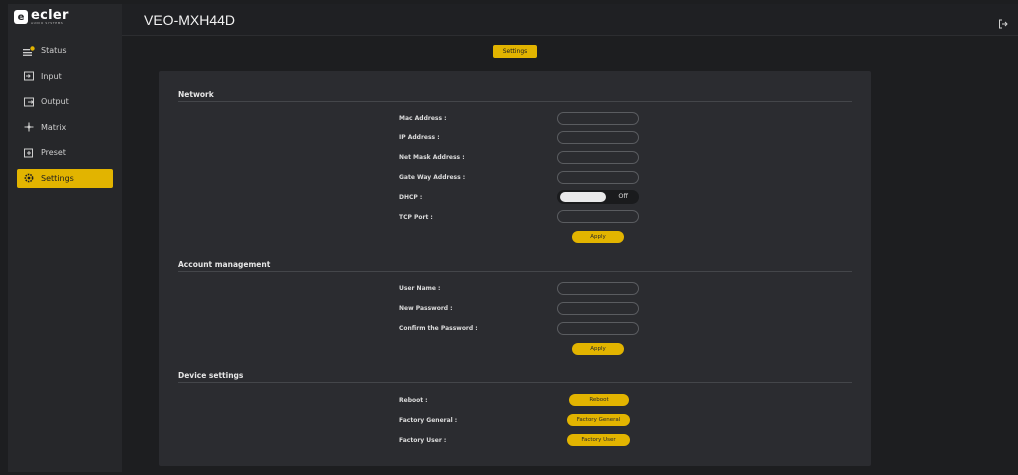 The image size is (1018, 475). I want to click on account-section-title: Account management, so click(224, 264).